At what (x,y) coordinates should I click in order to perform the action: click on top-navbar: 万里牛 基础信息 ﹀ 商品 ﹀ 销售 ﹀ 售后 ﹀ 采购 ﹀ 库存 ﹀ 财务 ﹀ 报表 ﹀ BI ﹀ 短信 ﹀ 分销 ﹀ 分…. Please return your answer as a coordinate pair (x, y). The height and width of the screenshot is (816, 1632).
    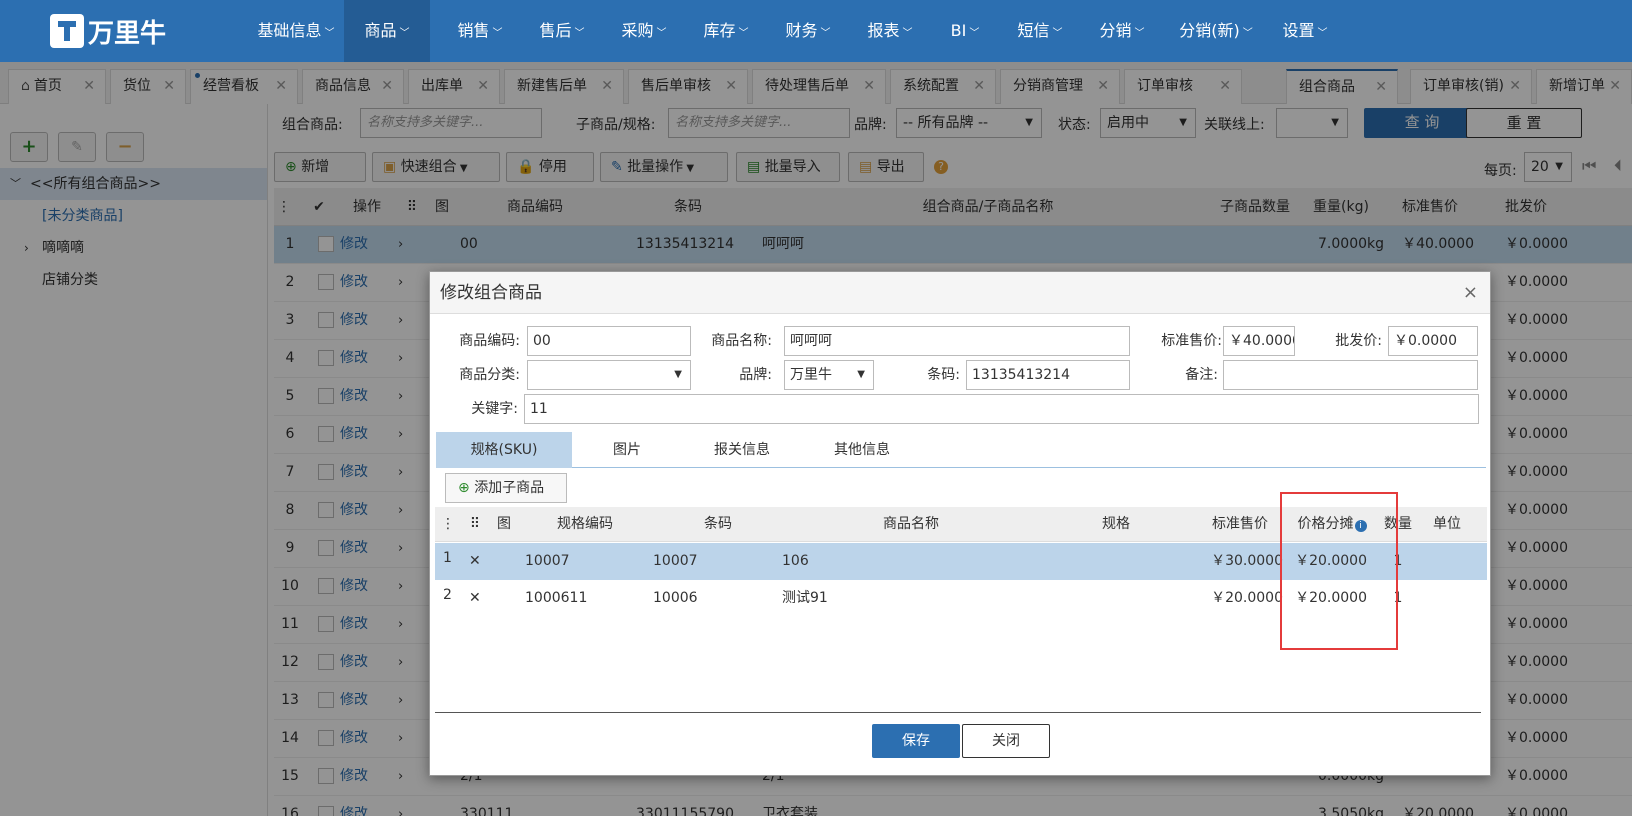
    Looking at the image, I should click on (816, 31).